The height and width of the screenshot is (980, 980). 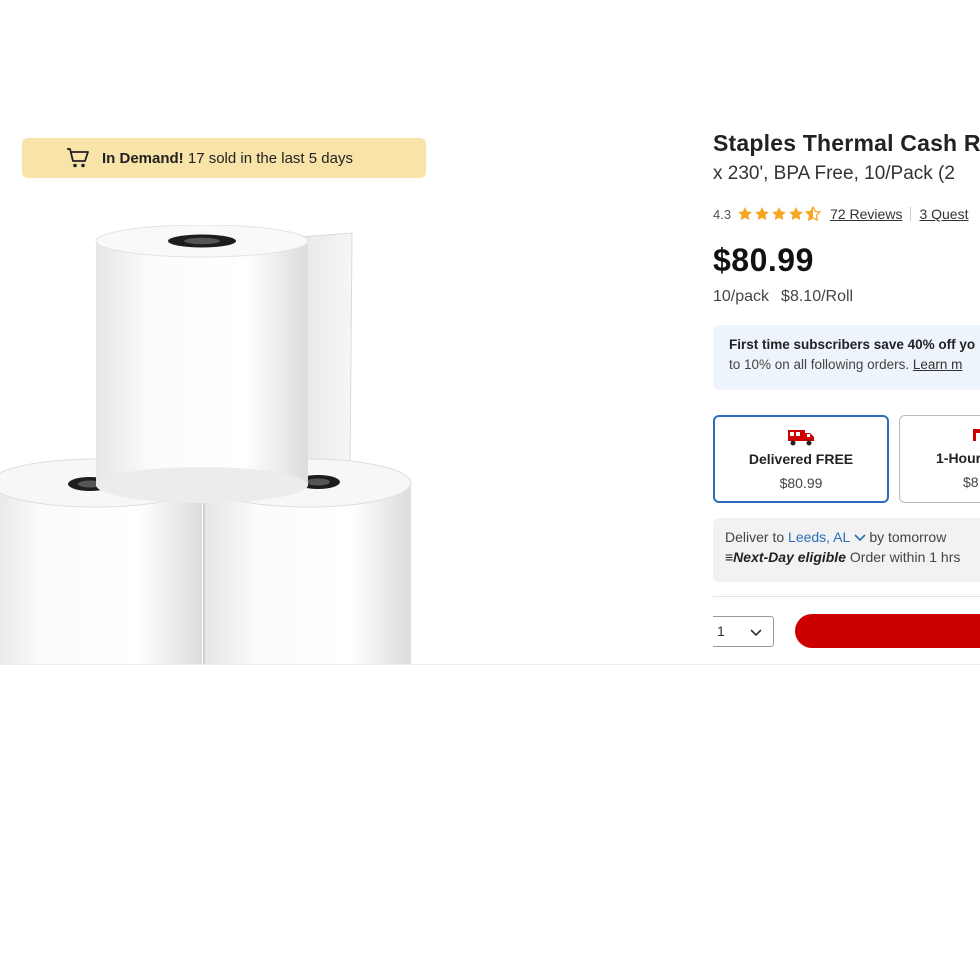 I want to click on option-label: Delivered FREE, so click(x=801, y=459).